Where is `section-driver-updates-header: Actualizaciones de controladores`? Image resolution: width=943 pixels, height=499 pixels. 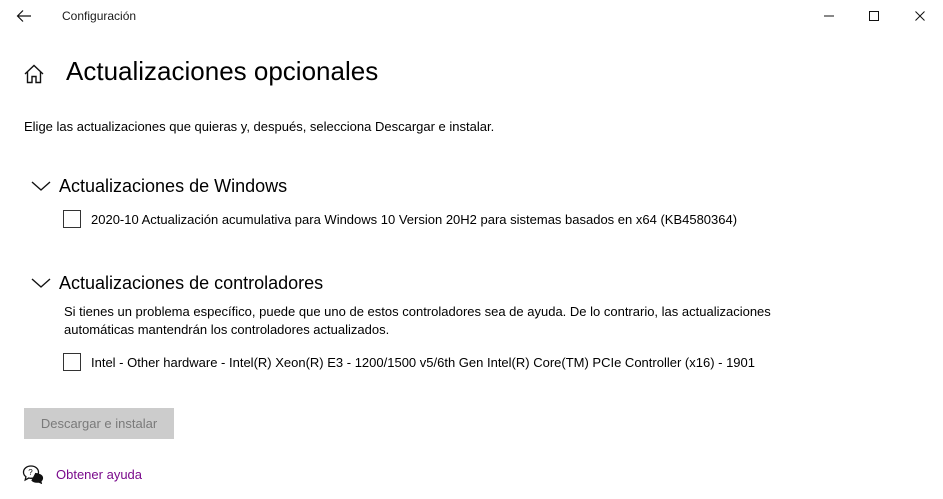 section-driver-updates-header: Actualizaciones de controladores is located at coordinates (176, 283).